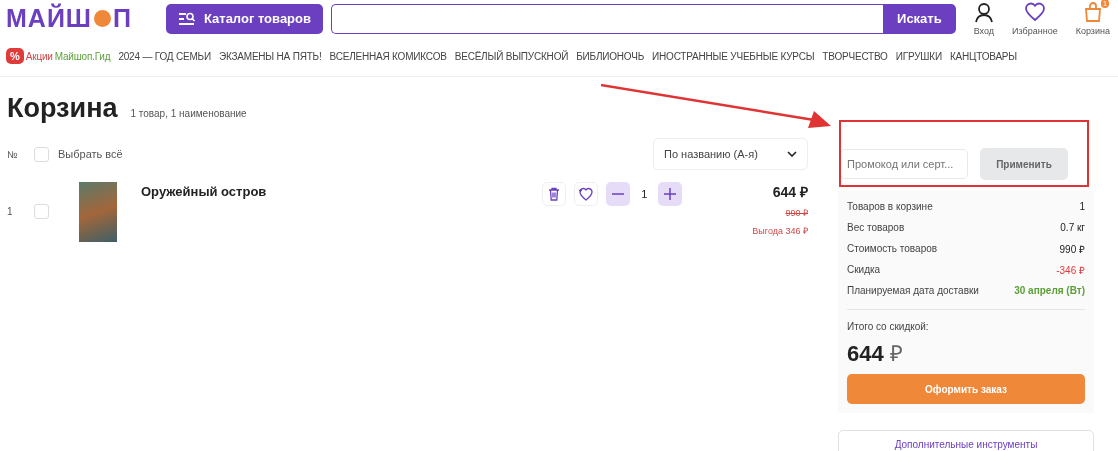 The height and width of the screenshot is (451, 1118). What do you see at coordinates (780, 231) in the screenshot?
I see `savings-label: Выгода 346 ₽` at bounding box center [780, 231].